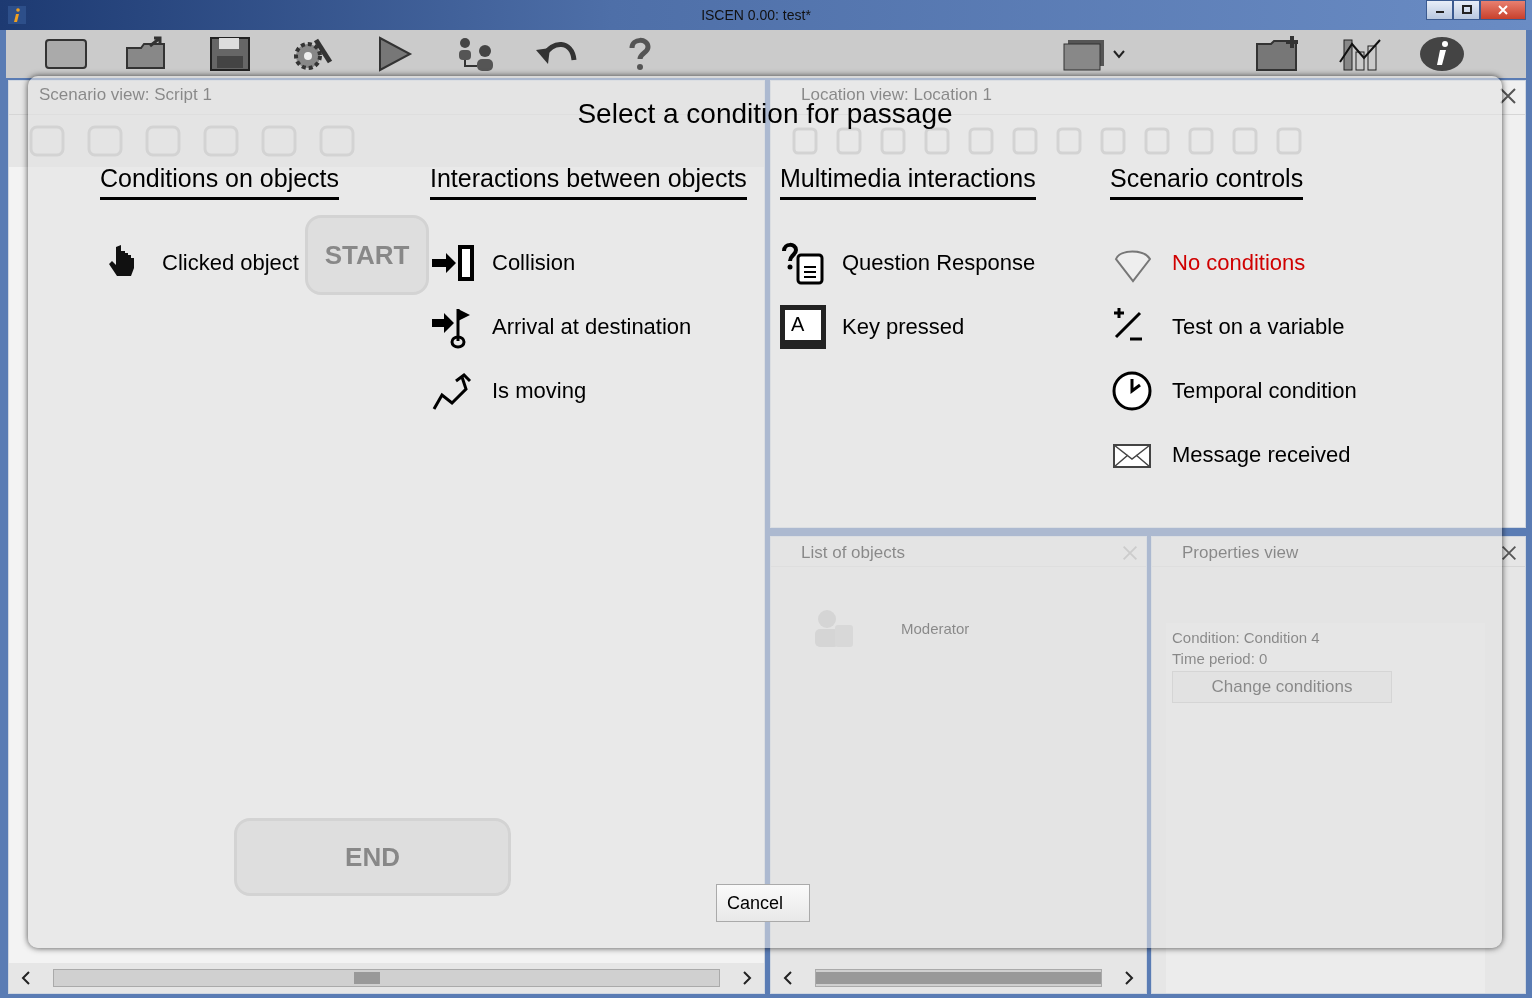  Describe the element at coordinates (561, 327) in the screenshot. I see `condition-item: Arrival at destination` at that location.